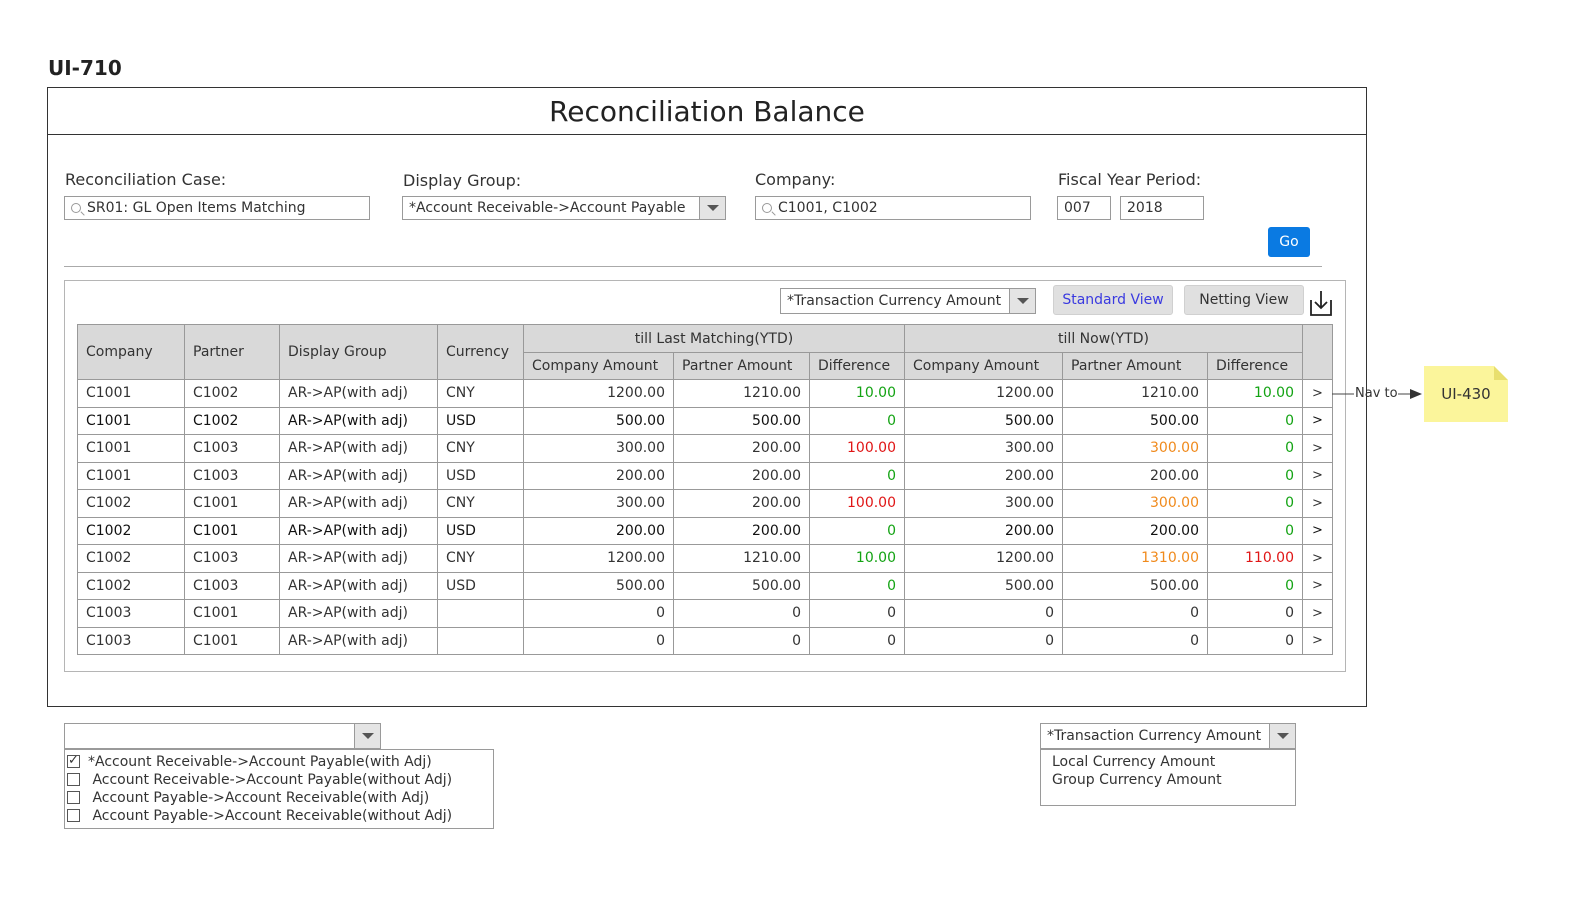 This screenshot has height=898, width=1582. I want to click on cell-company: C1001, so click(131, 448).